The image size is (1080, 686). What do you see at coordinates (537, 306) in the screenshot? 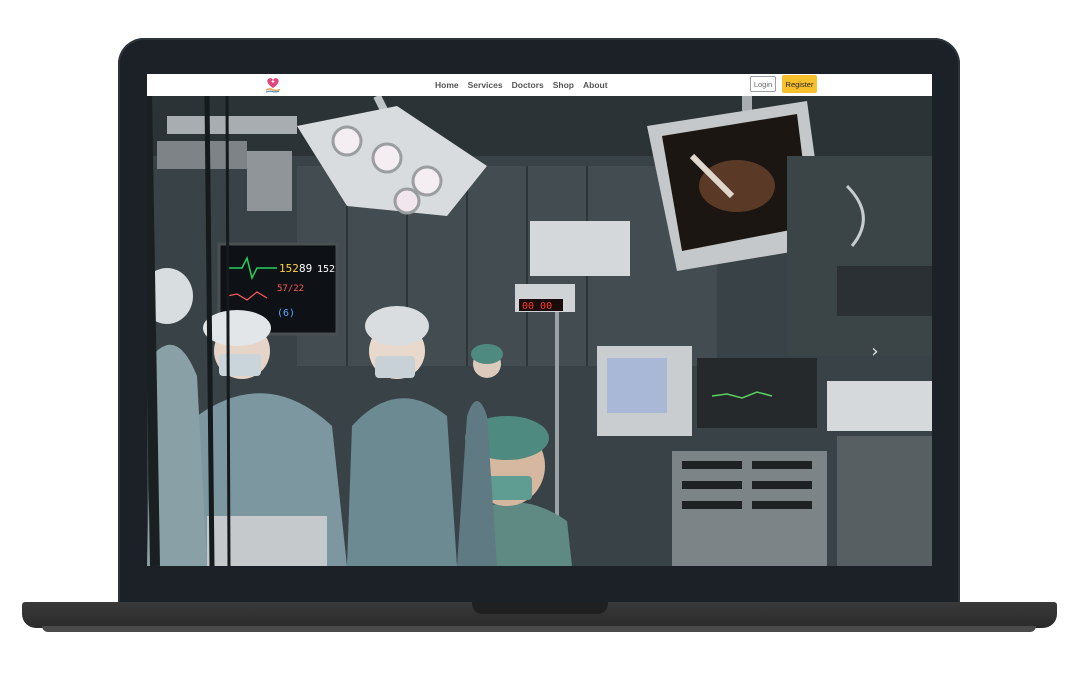
I see `timer-readout: 00 00` at bounding box center [537, 306].